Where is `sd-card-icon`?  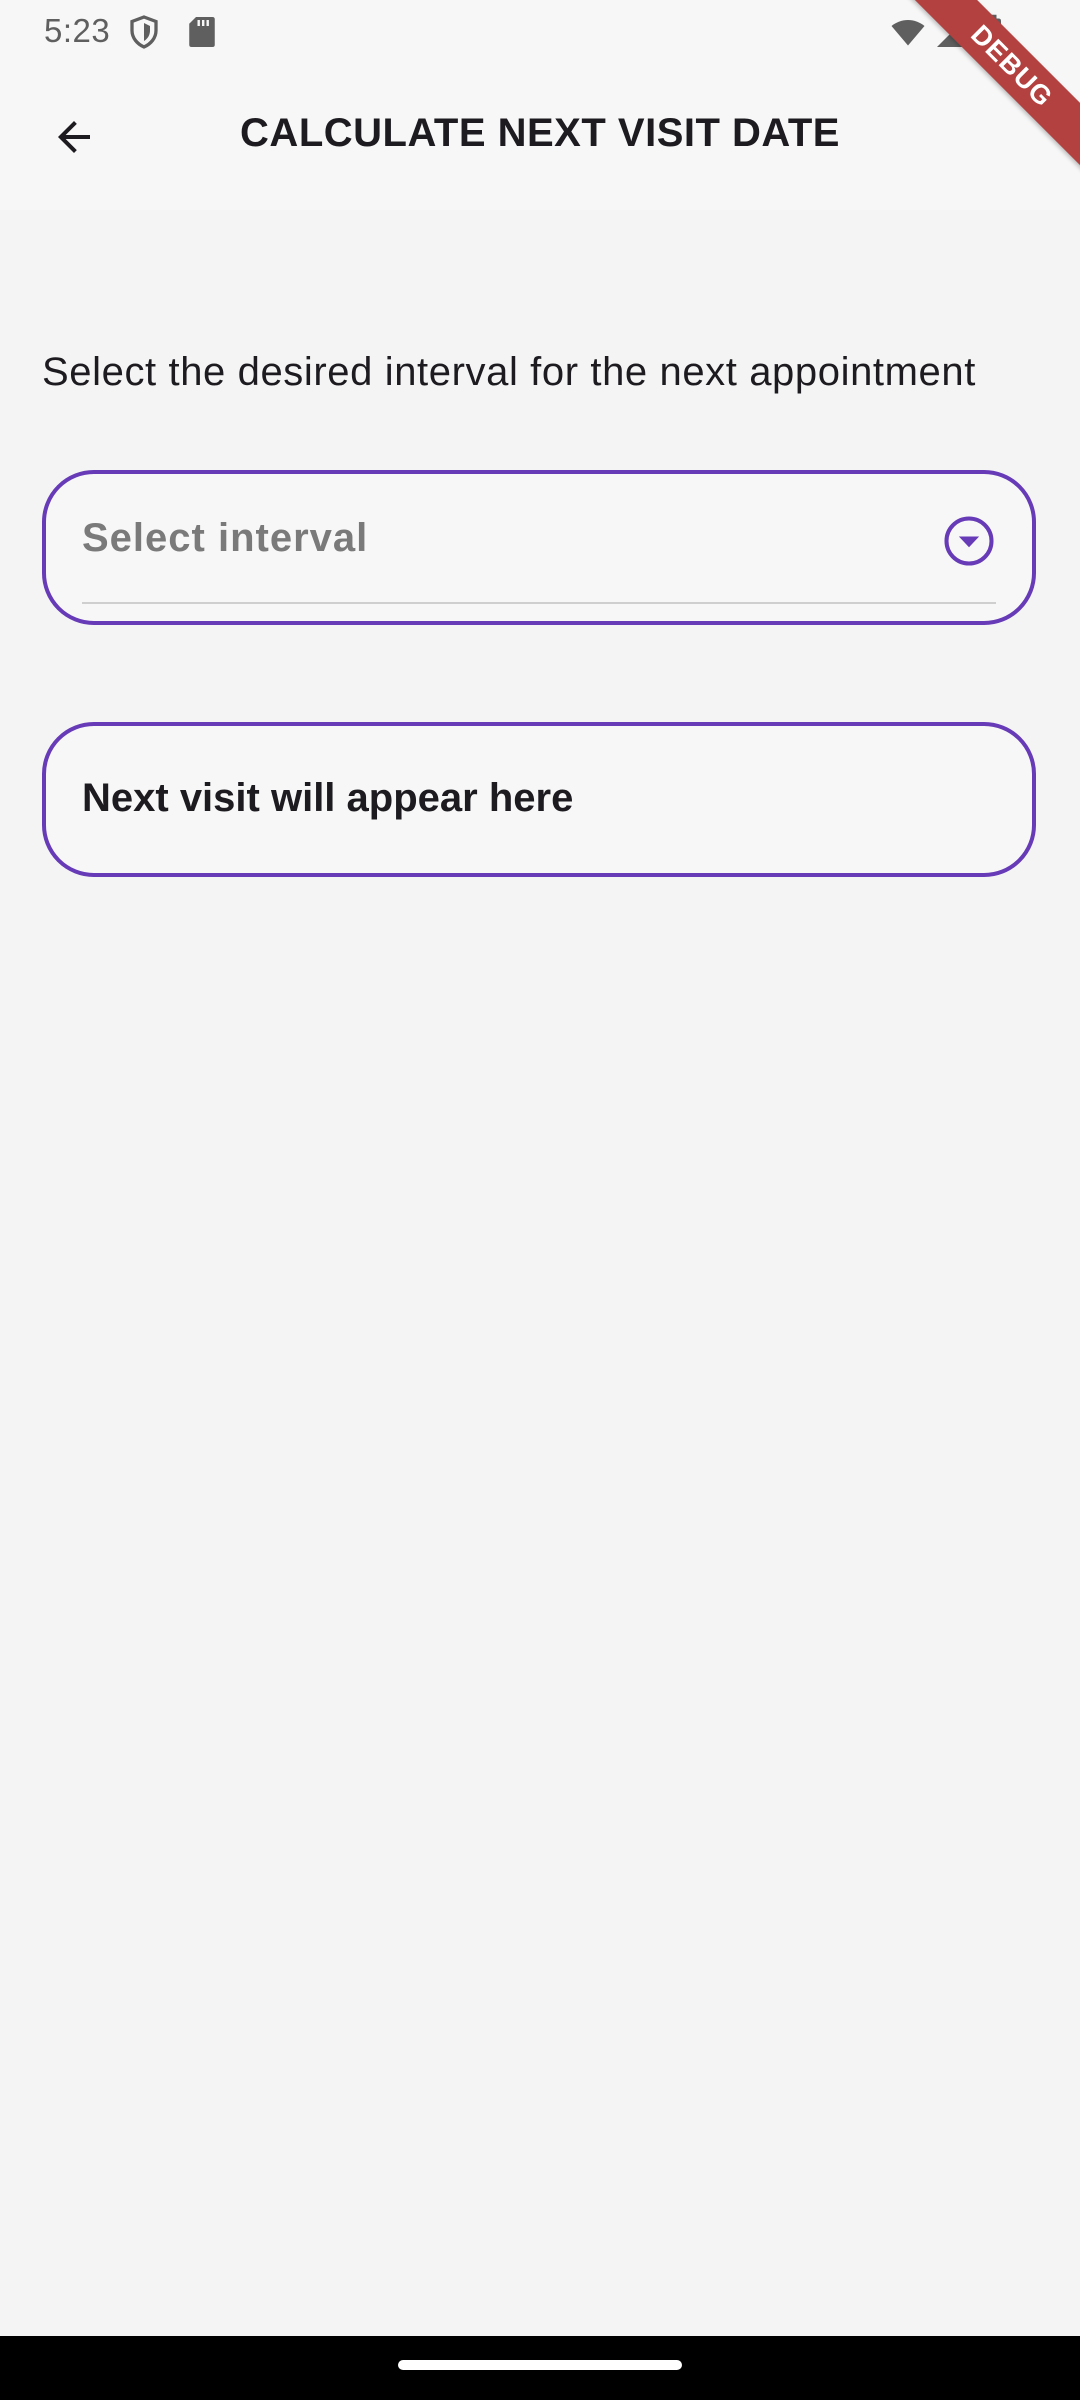 sd-card-icon is located at coordinates (202, 32).